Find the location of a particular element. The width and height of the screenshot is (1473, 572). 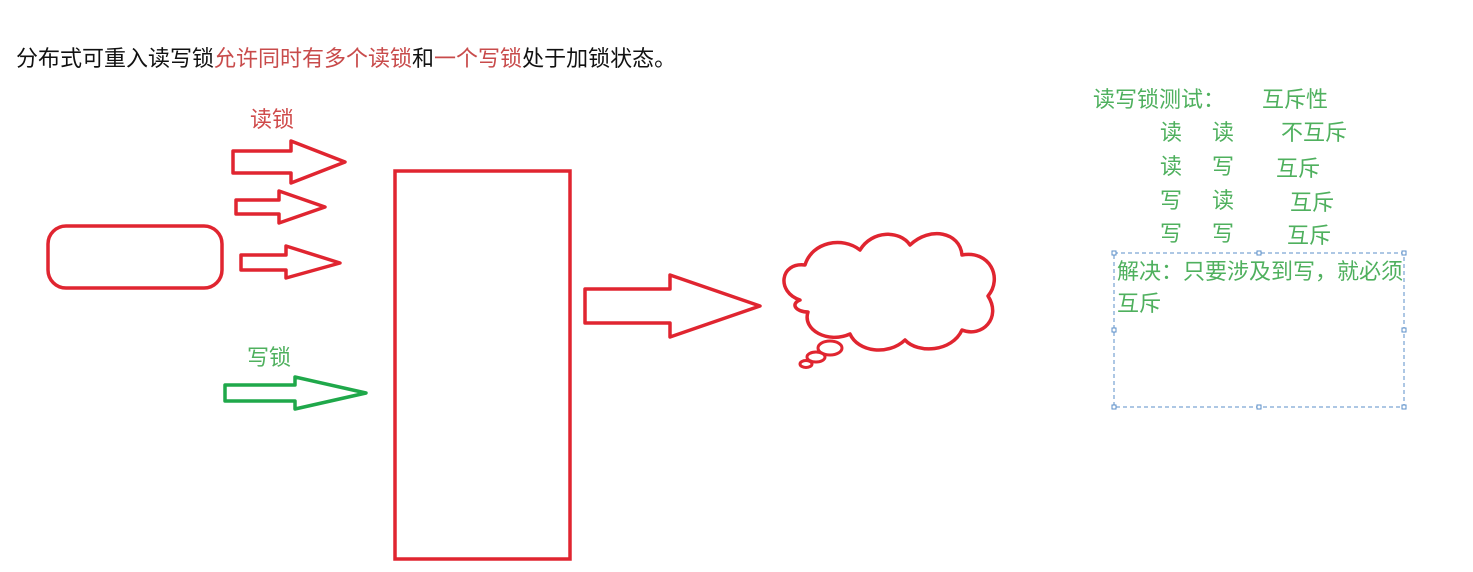

test-row-4-a: 写 is located at coordinates (1171, 234).